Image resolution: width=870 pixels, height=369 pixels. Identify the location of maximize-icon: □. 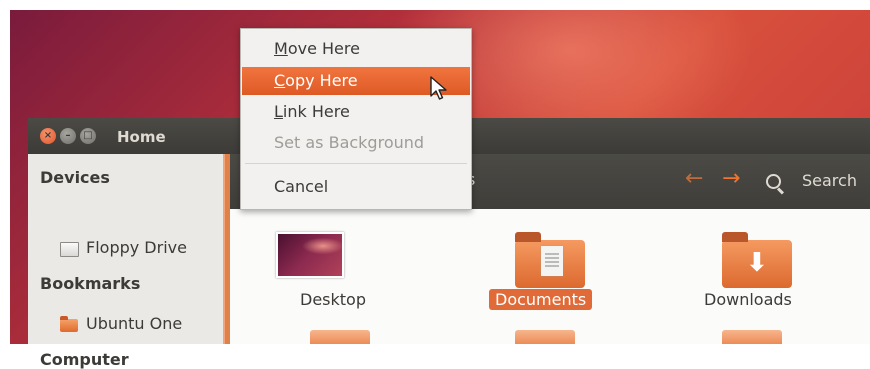
(88, 135).